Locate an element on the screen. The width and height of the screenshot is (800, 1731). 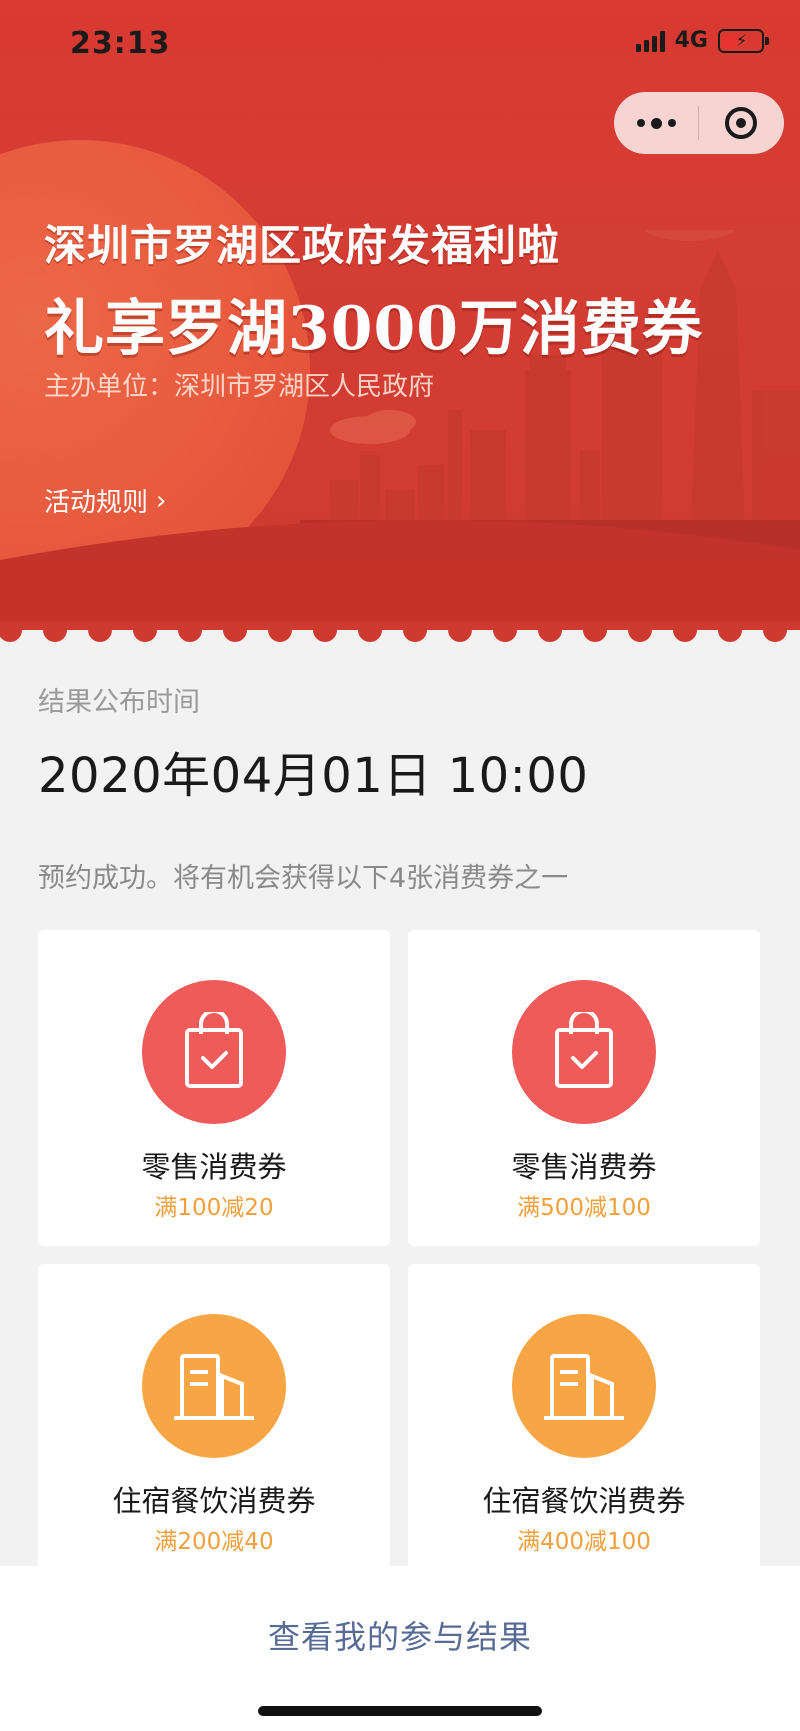
activity-rules-link: 活动规则 › is located at coordinates (105, 500).